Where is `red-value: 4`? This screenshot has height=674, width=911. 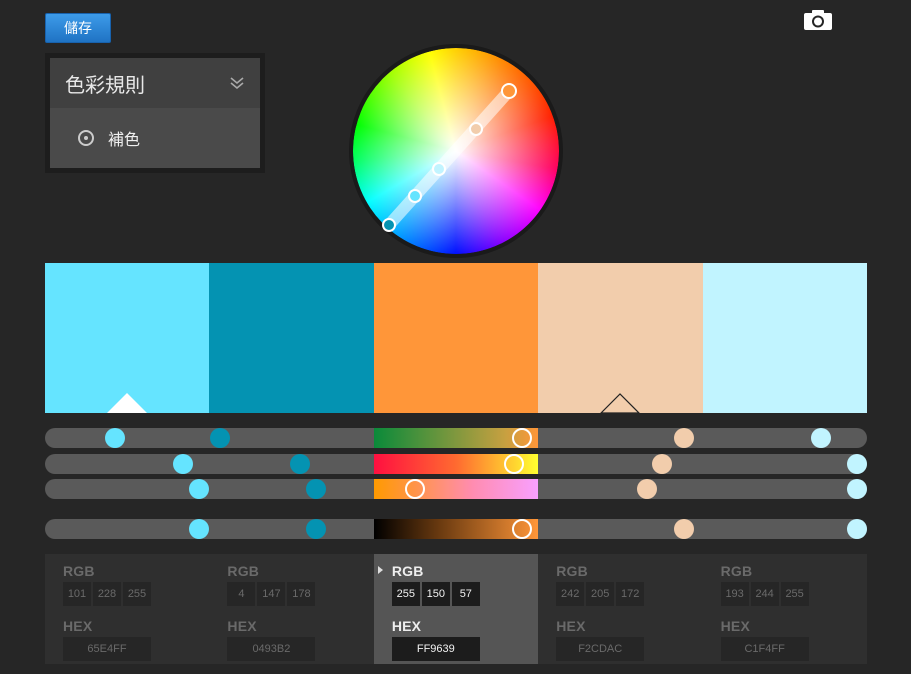 red-value: 4 is located at coordinates (241, 594).